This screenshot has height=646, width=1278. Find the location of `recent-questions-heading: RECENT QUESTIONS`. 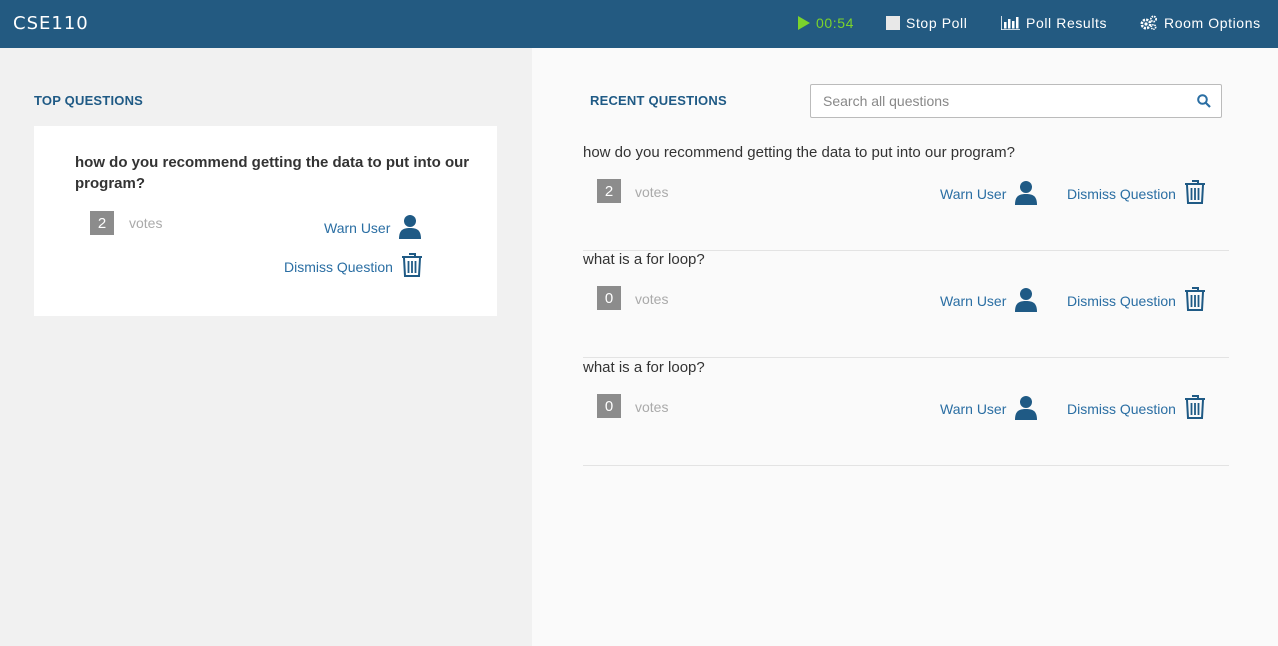

recent-questions-heading: RECENT QUESTIONS is located at coordinates (658, 100).